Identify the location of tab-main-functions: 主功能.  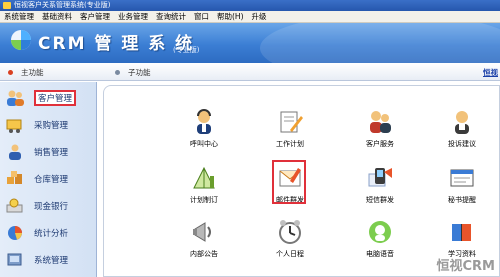
(26, 72).